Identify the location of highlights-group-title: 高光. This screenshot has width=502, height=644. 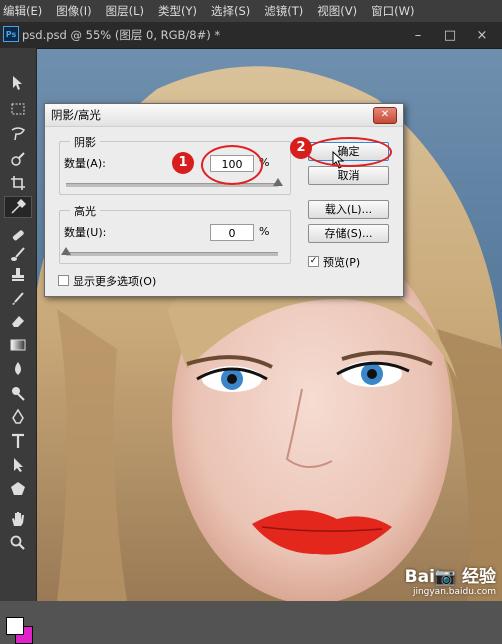
(85, 211).